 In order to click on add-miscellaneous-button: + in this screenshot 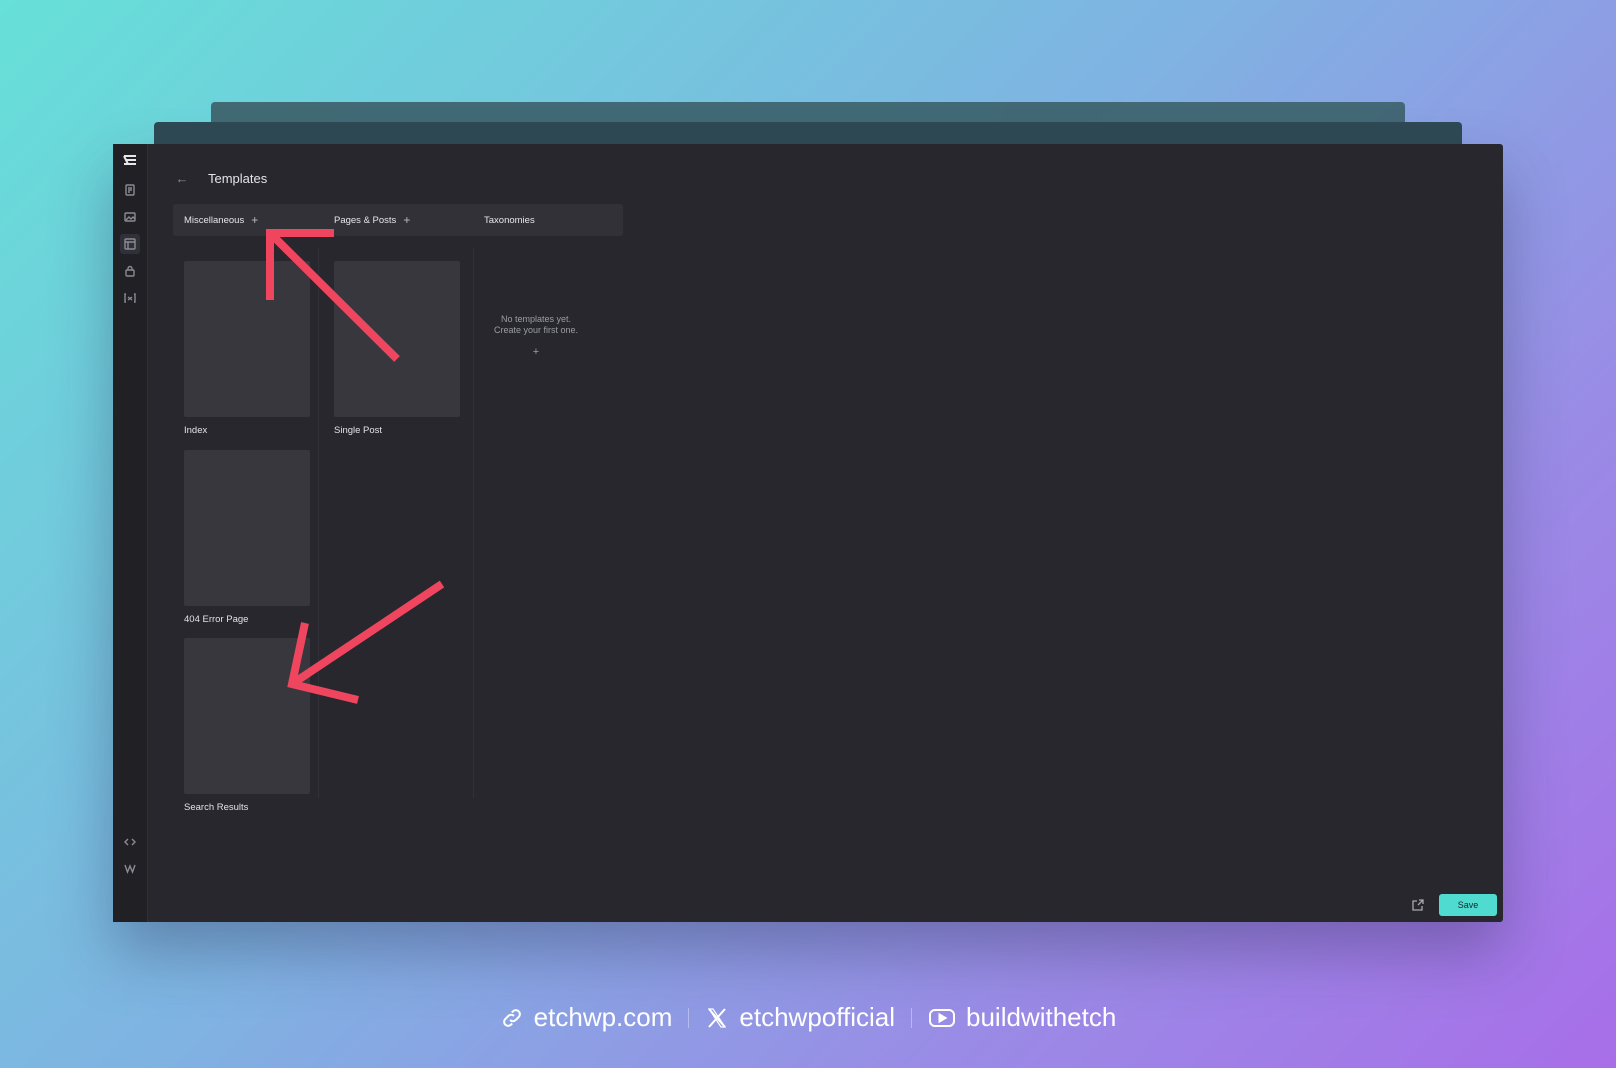, I will do `click(254, 220)`.